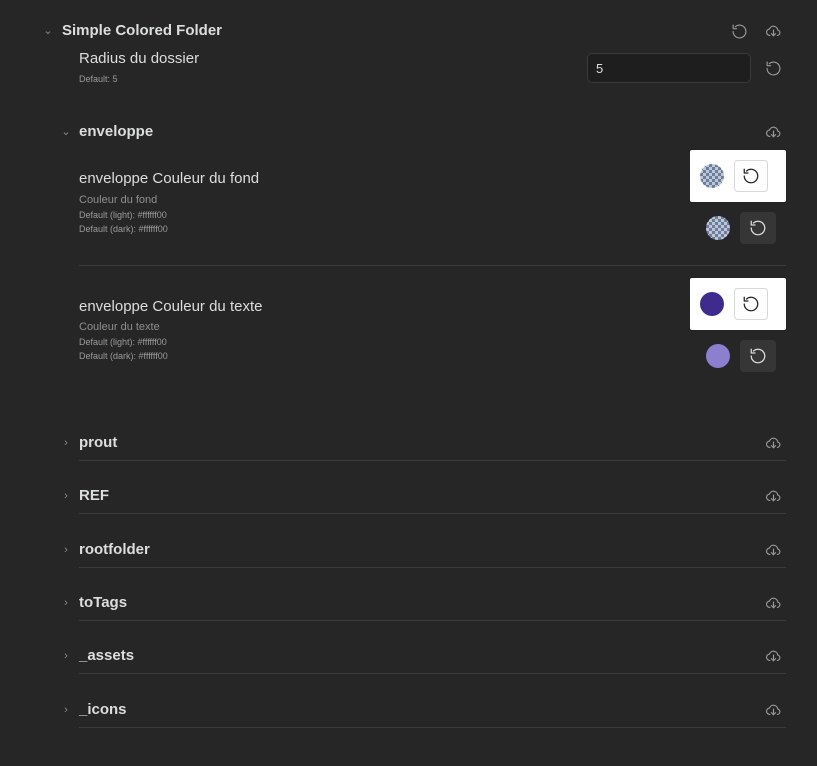  Describe the element at coordinates (712, 304) in the screenshot. I see `text-light-swatch` at that location.